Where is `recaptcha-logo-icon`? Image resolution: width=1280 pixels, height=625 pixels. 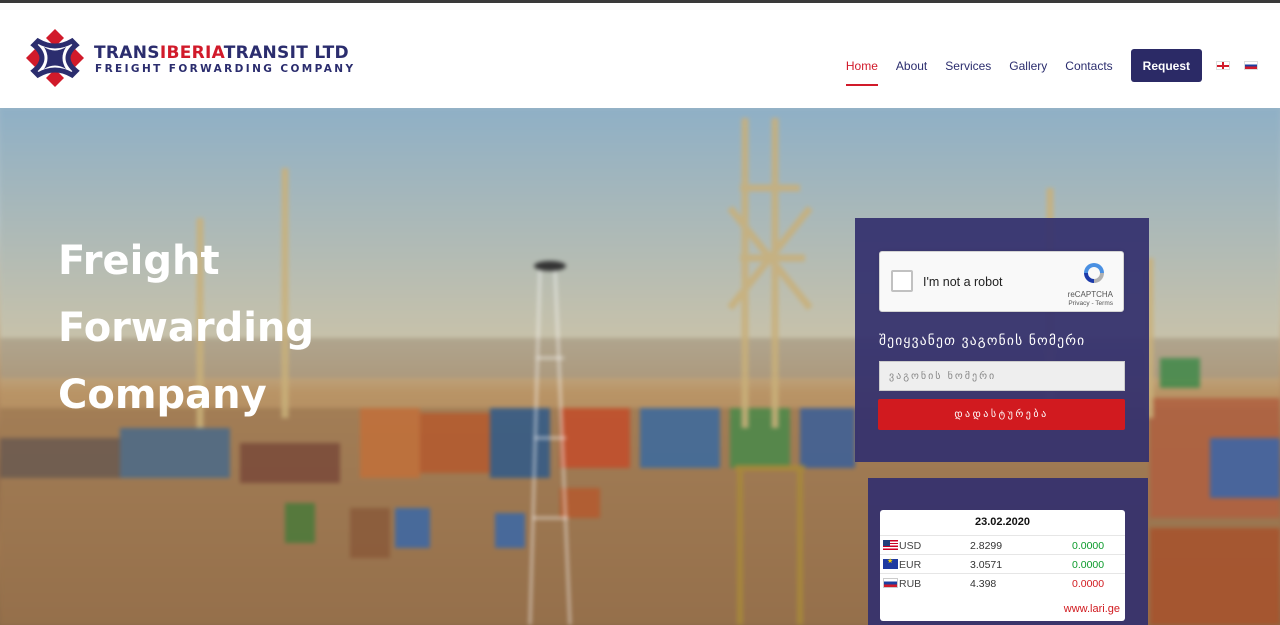 recaptcha-logo-icon is located at coordinates (1094, 273).